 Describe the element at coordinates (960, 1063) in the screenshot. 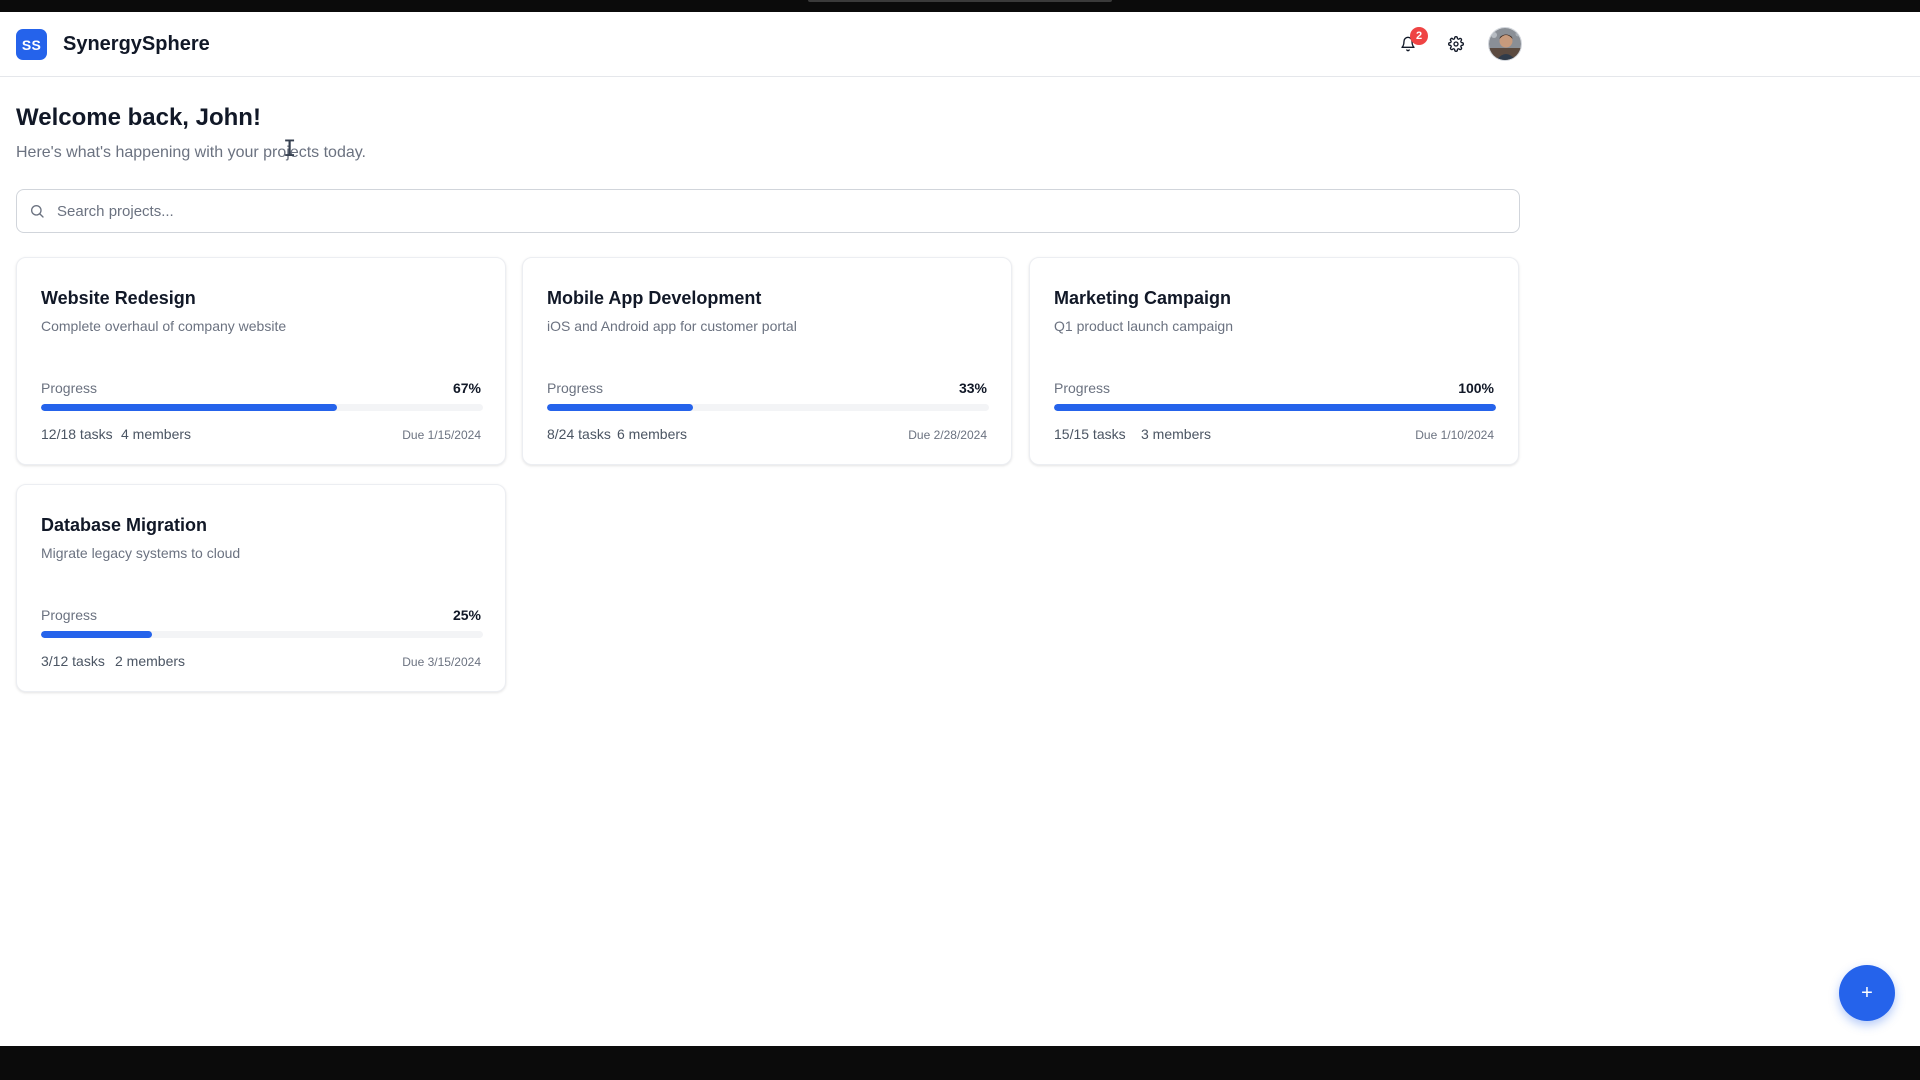

I see `window-bottom-bar` at that location.